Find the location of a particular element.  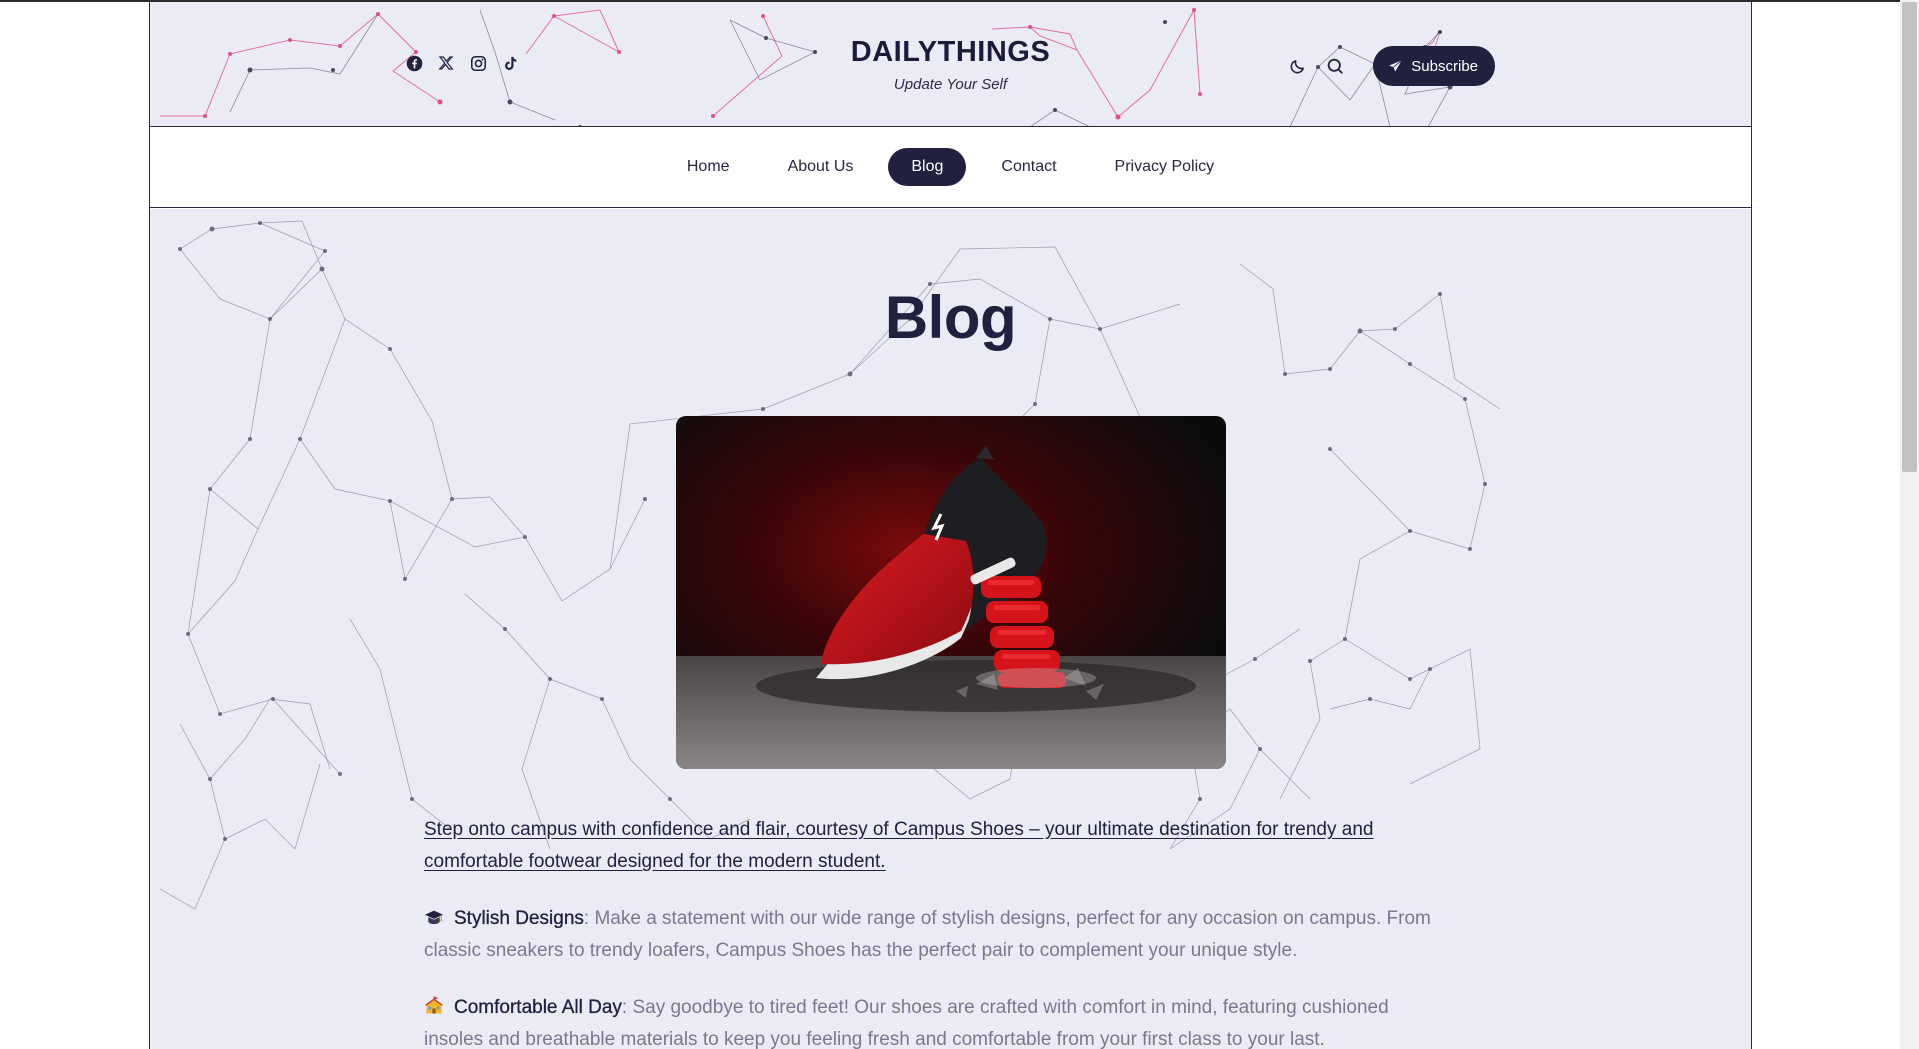

hero-image is located at coordinates (951, 592).